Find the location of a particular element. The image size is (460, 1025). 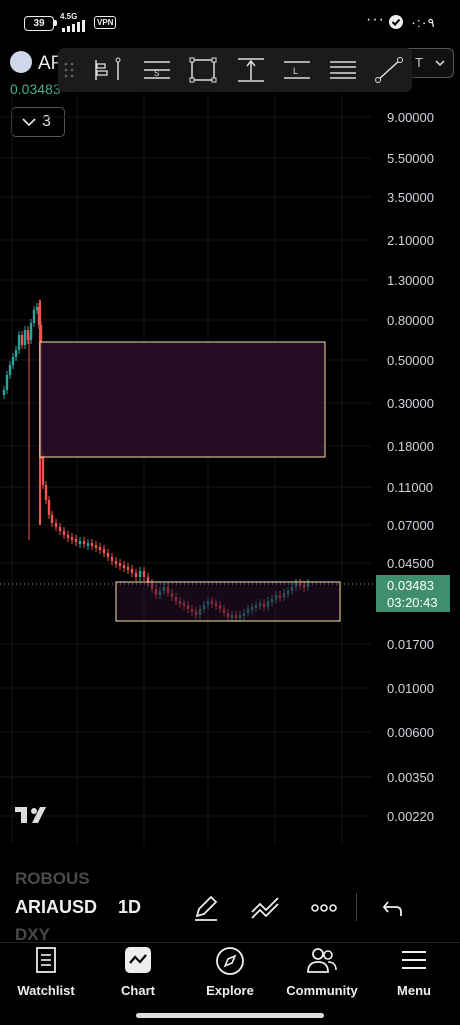

svg-text: S is located at coordinates (156, 73).